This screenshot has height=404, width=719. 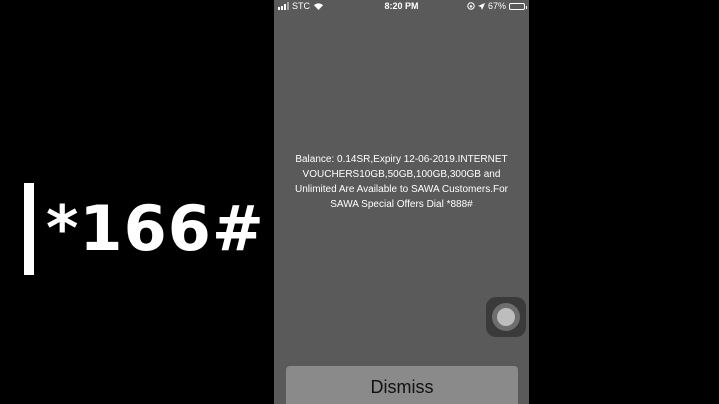 I want to click on assistive-touch-icon, so click(x=506, y=317).